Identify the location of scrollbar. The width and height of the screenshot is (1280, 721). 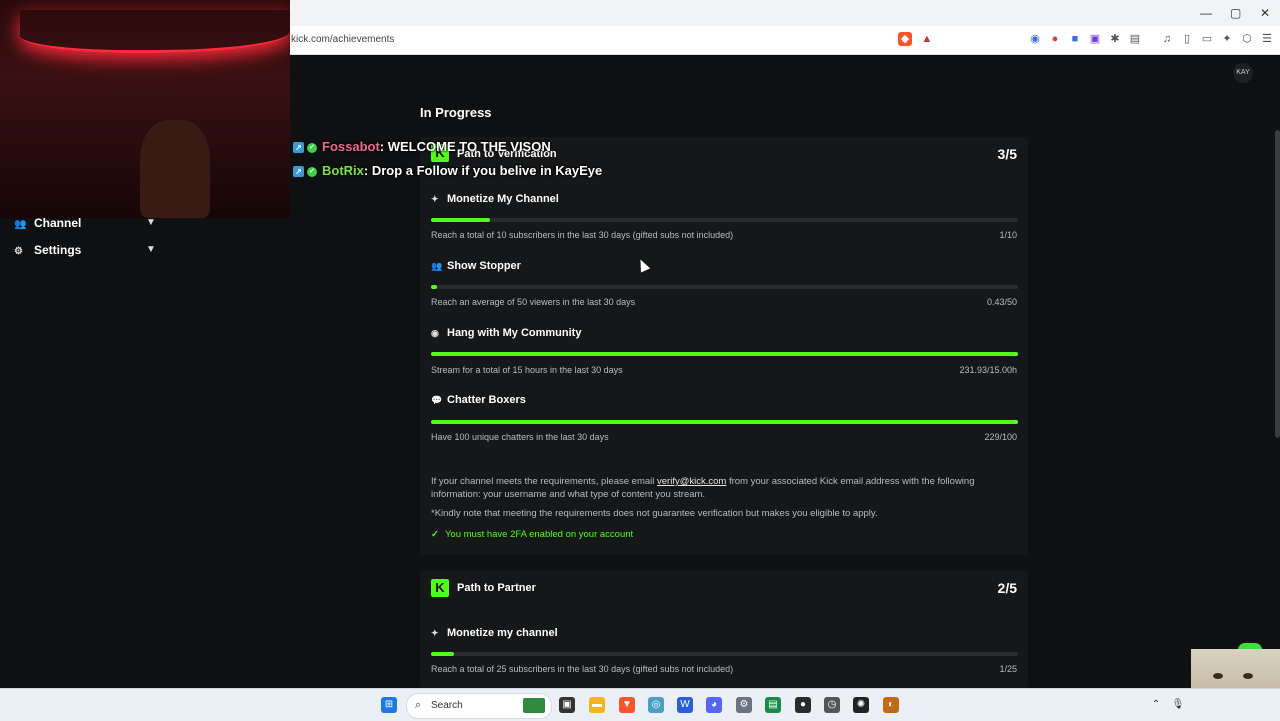
(1277, 284).